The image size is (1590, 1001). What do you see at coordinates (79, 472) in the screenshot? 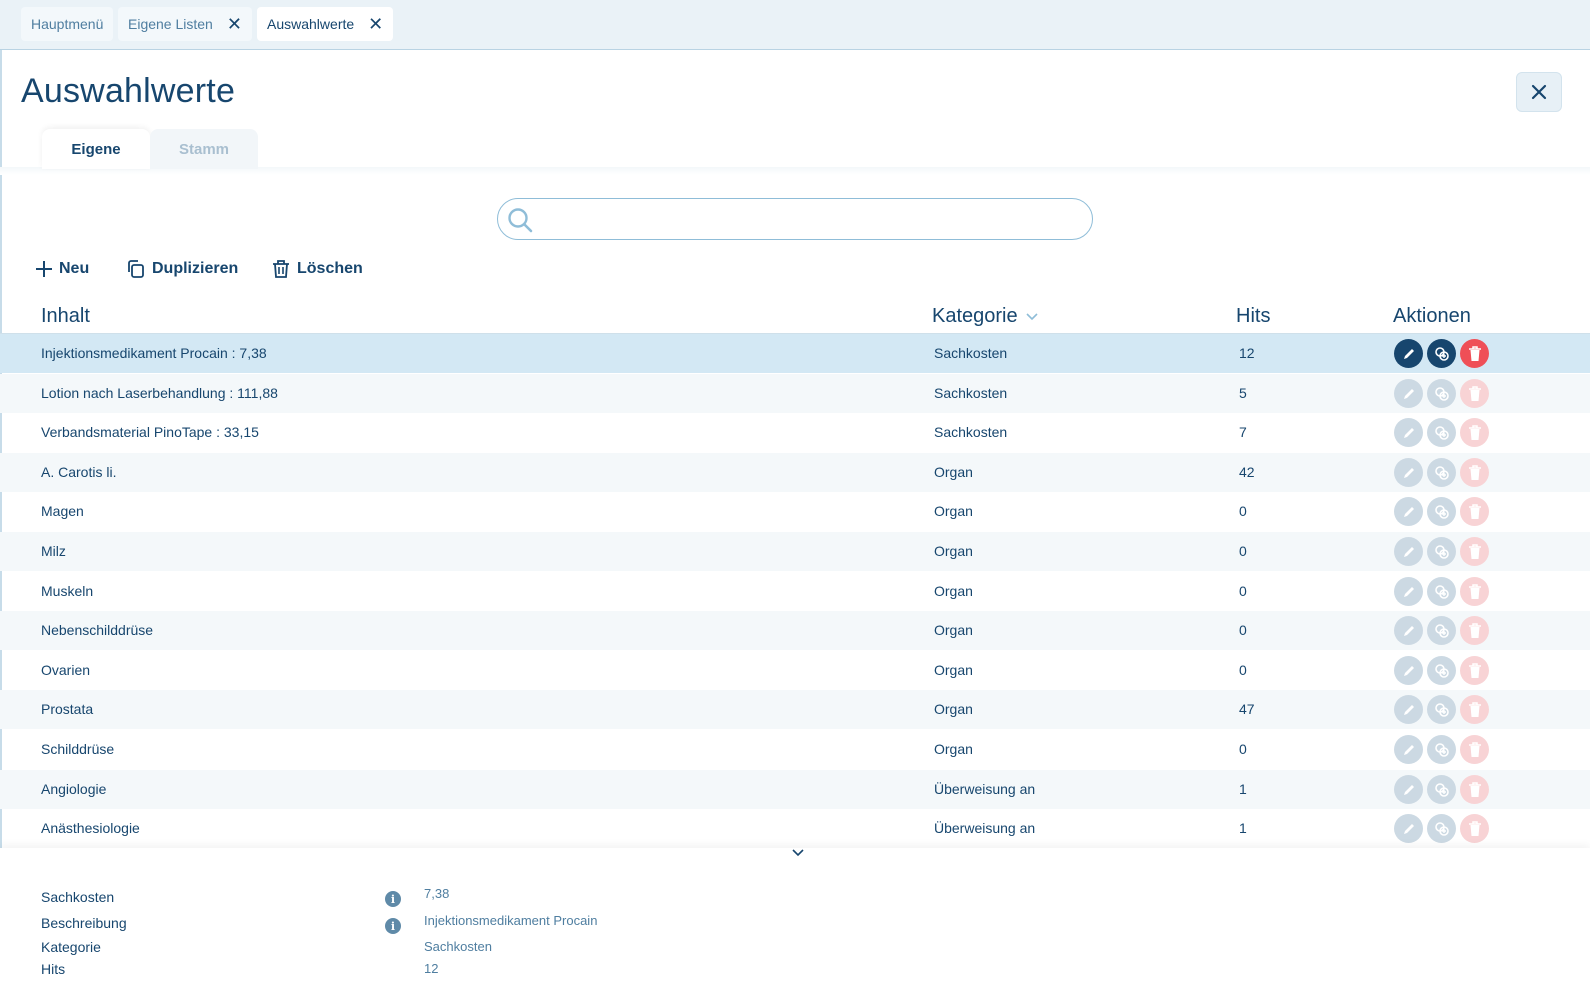
I see `cell-inhalt: A. Carotis li.` at bounding box center [79, 472].